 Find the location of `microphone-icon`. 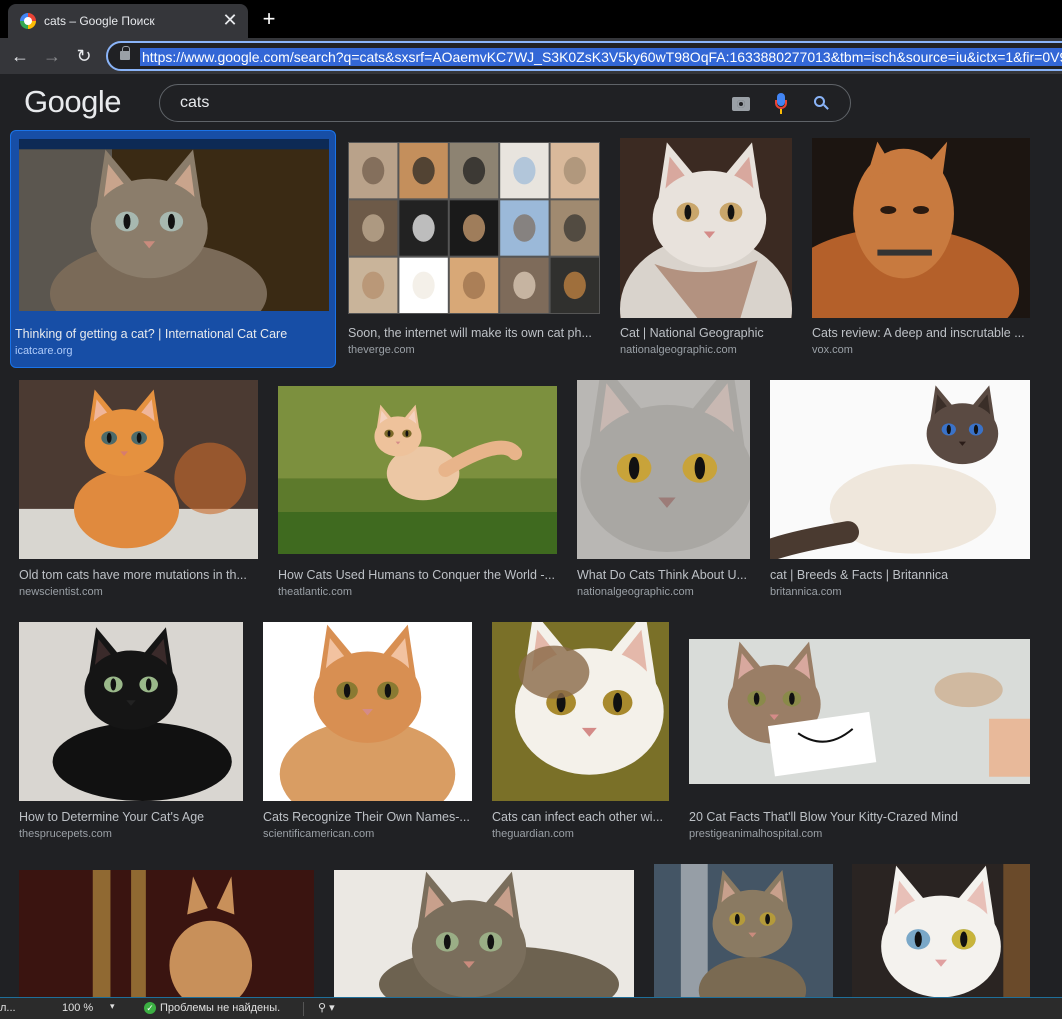

microphone-icon is located at coordinates (781, 104).